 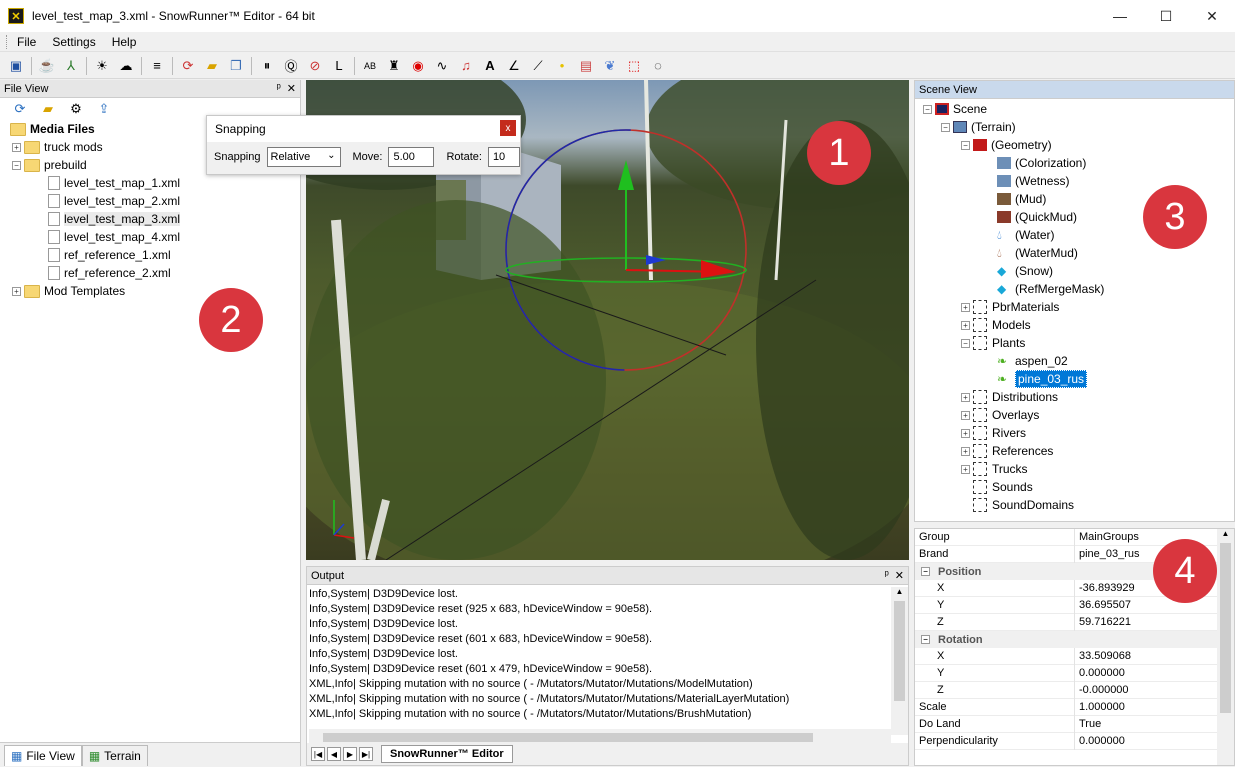 What do you see at coordinates (1074, 127) in the screenshot?
I see `terrain-node: − (Terrain)` at bounding box center [1074, 127].